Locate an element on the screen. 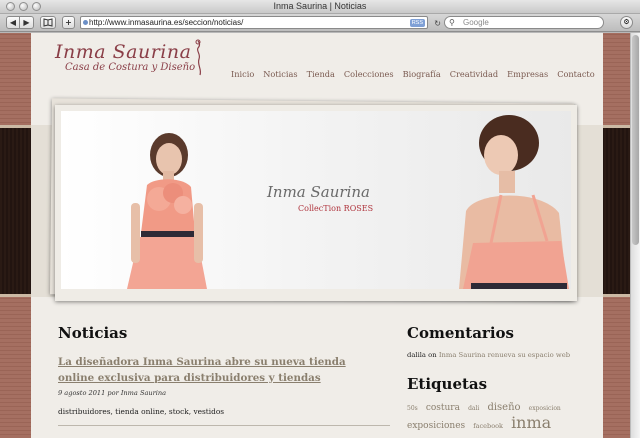  comment-author: dalila is located at coordinates (416, 355).